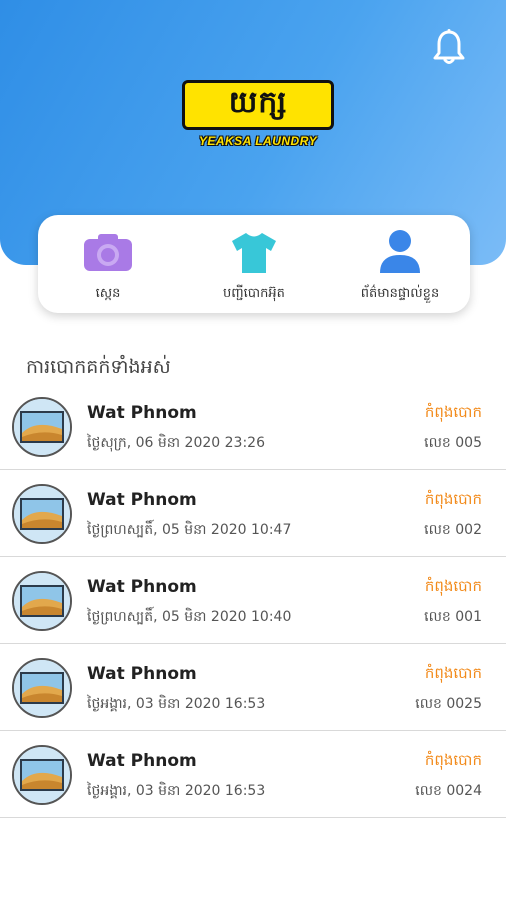 This screenshot has height=900, width=506. What do you see at coordinates (449, 47) in the screenshot?
I see `bell-icon` at bounding box center [449, 47].